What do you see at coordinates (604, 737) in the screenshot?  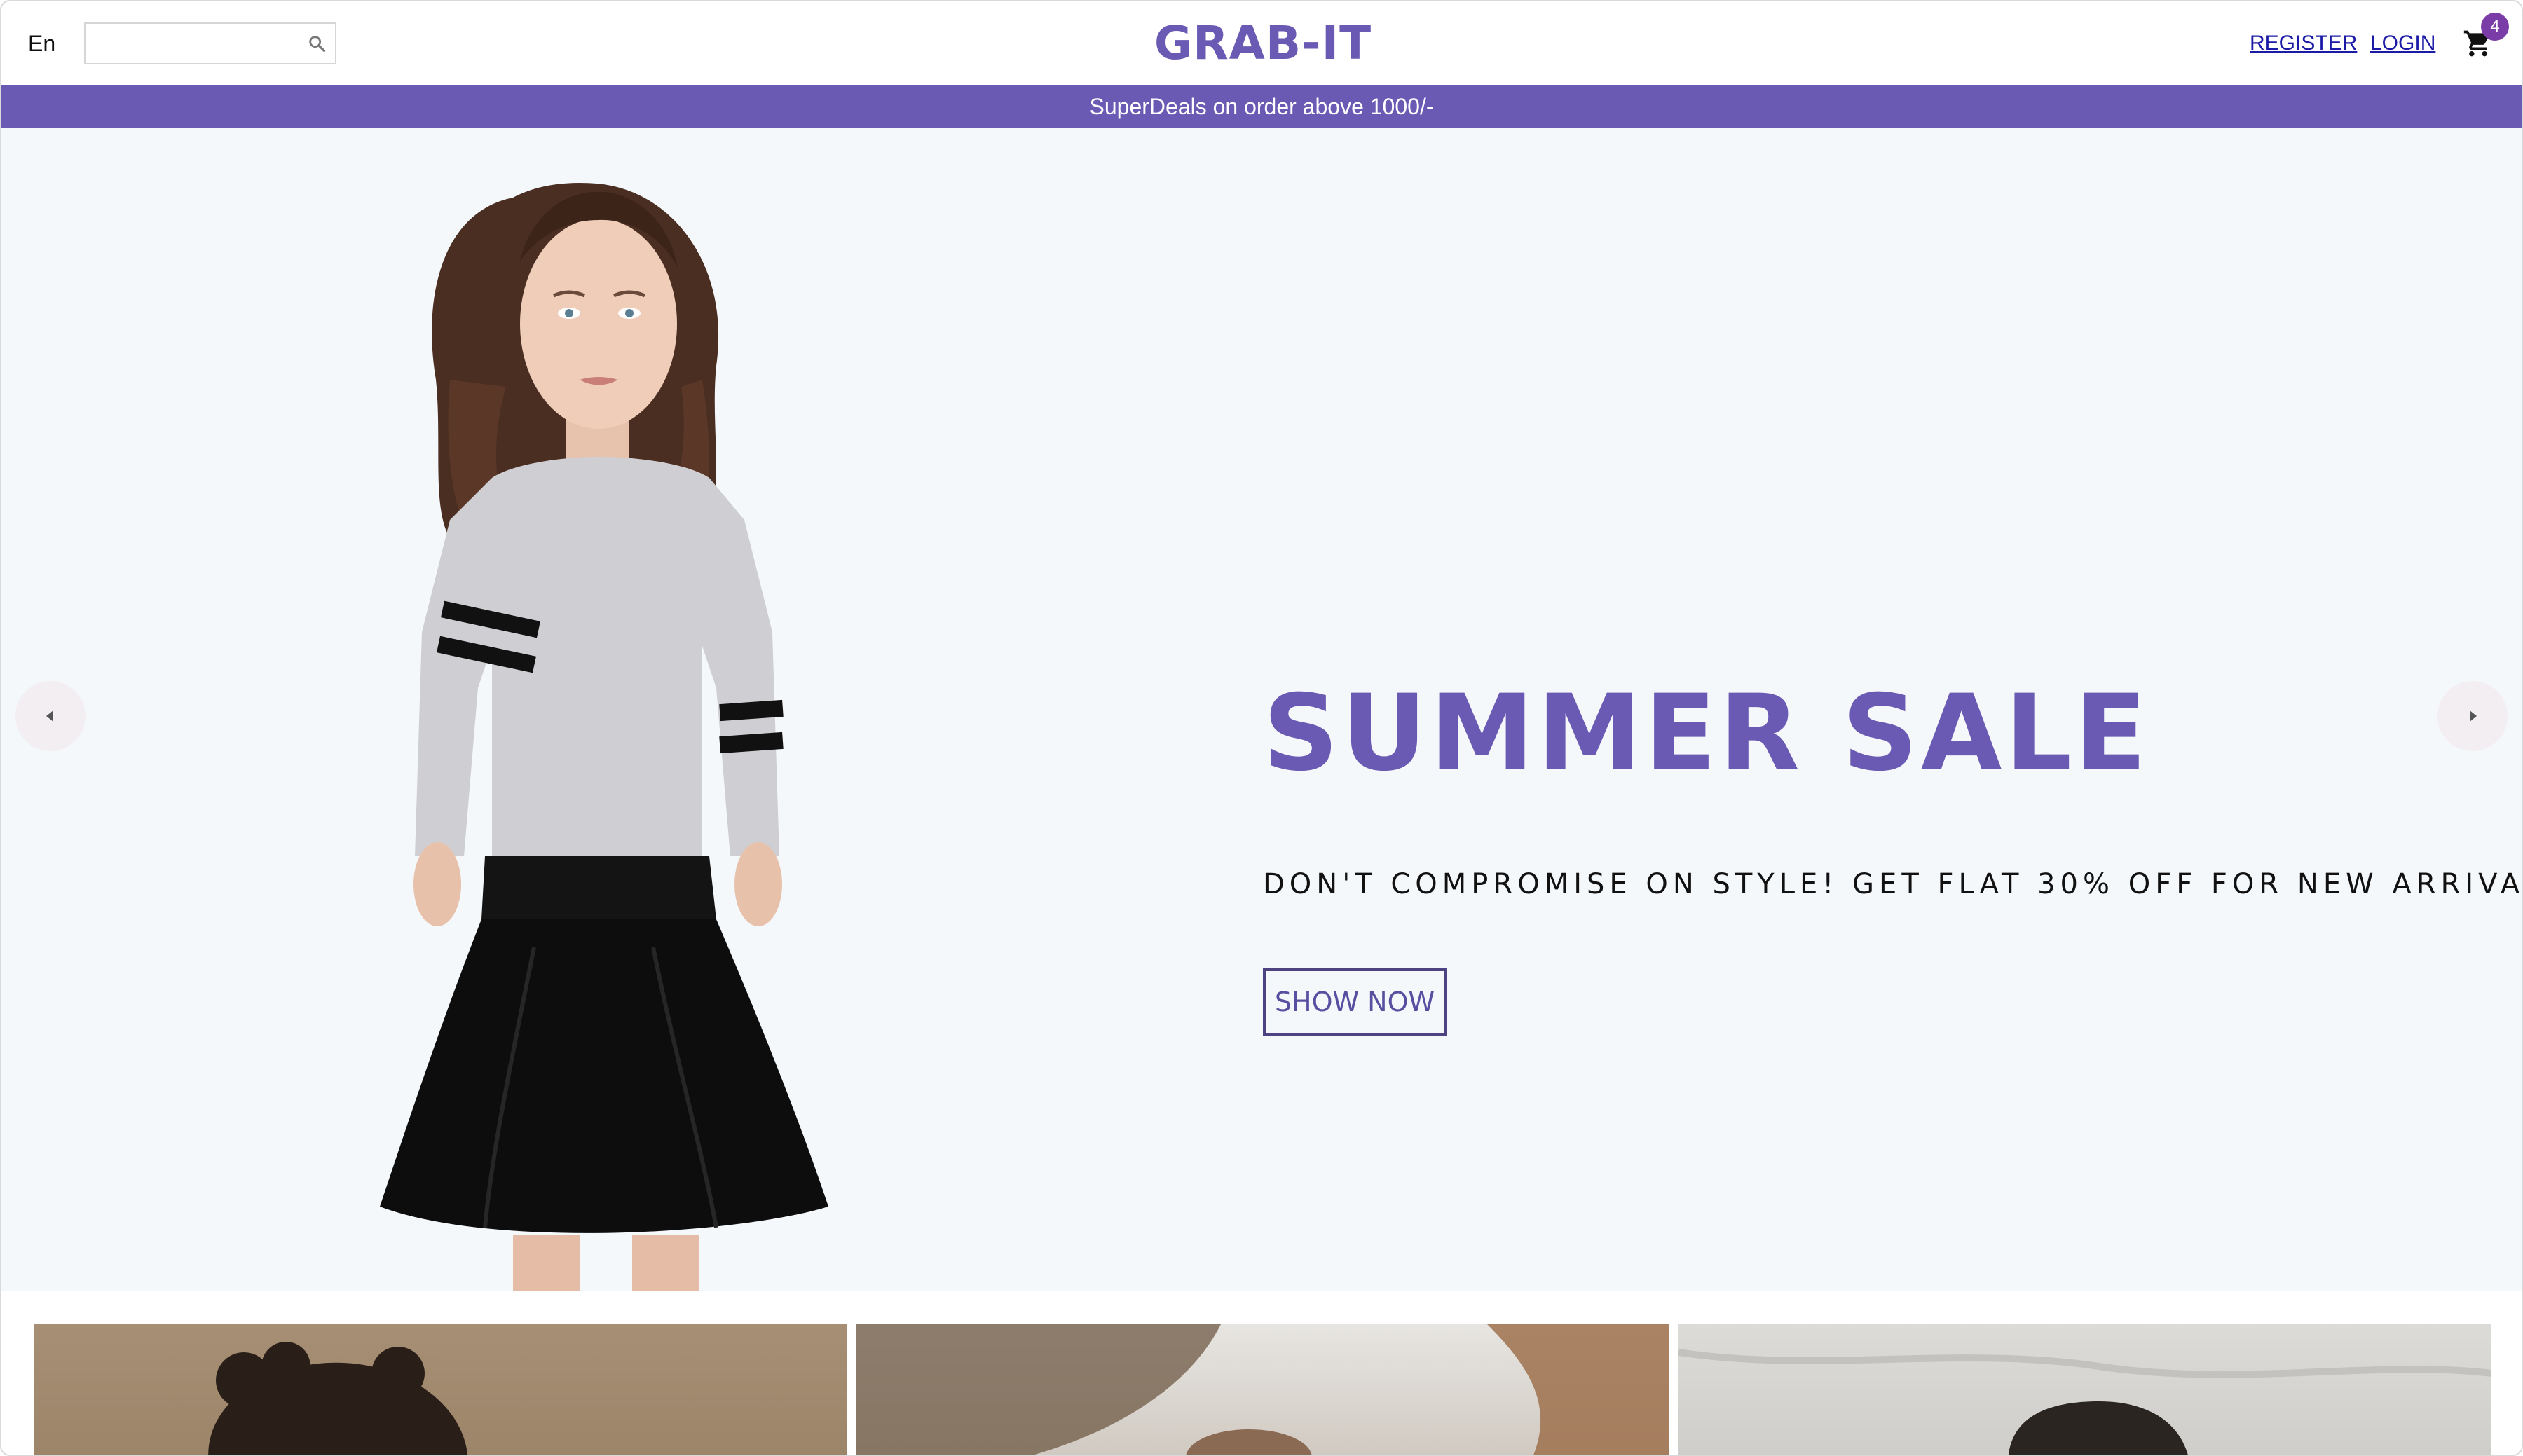 I see `model-image` at bounding box center [604, 737].